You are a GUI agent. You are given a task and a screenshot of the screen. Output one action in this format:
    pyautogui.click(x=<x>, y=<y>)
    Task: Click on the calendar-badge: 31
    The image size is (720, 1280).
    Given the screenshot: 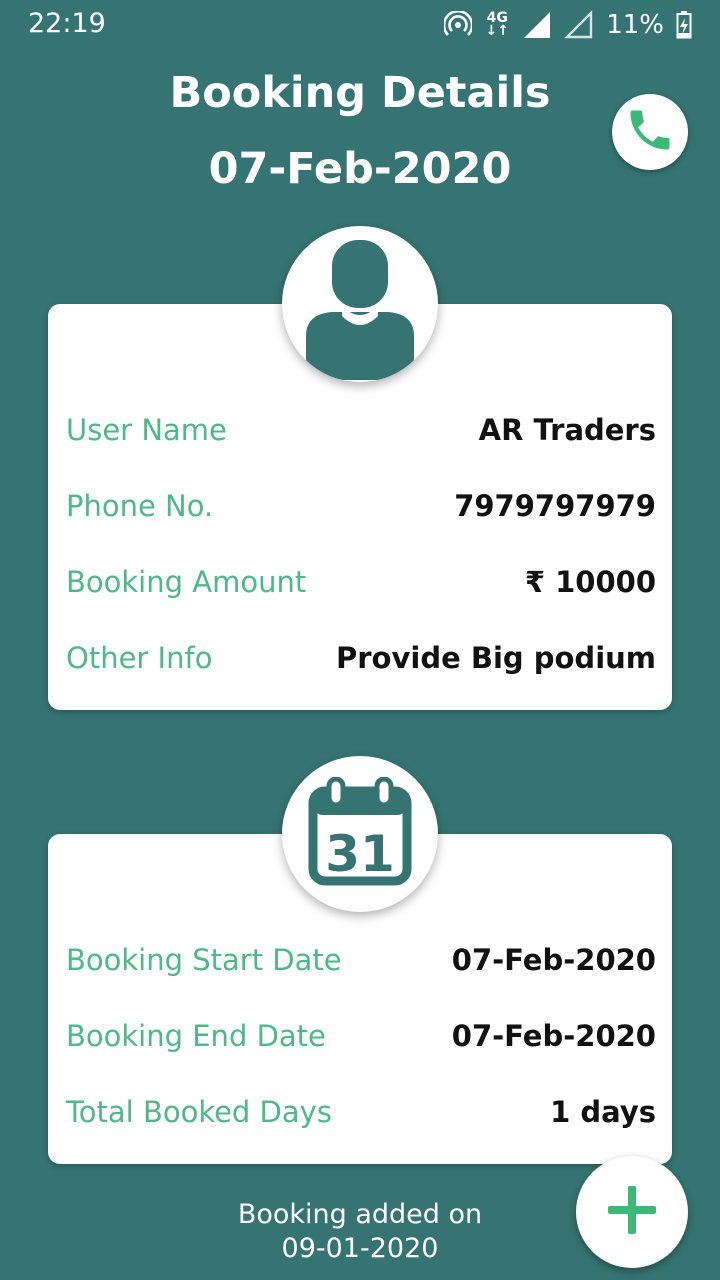 What is the action you would take?
    pyautogui.click(x=360, y=834)
    